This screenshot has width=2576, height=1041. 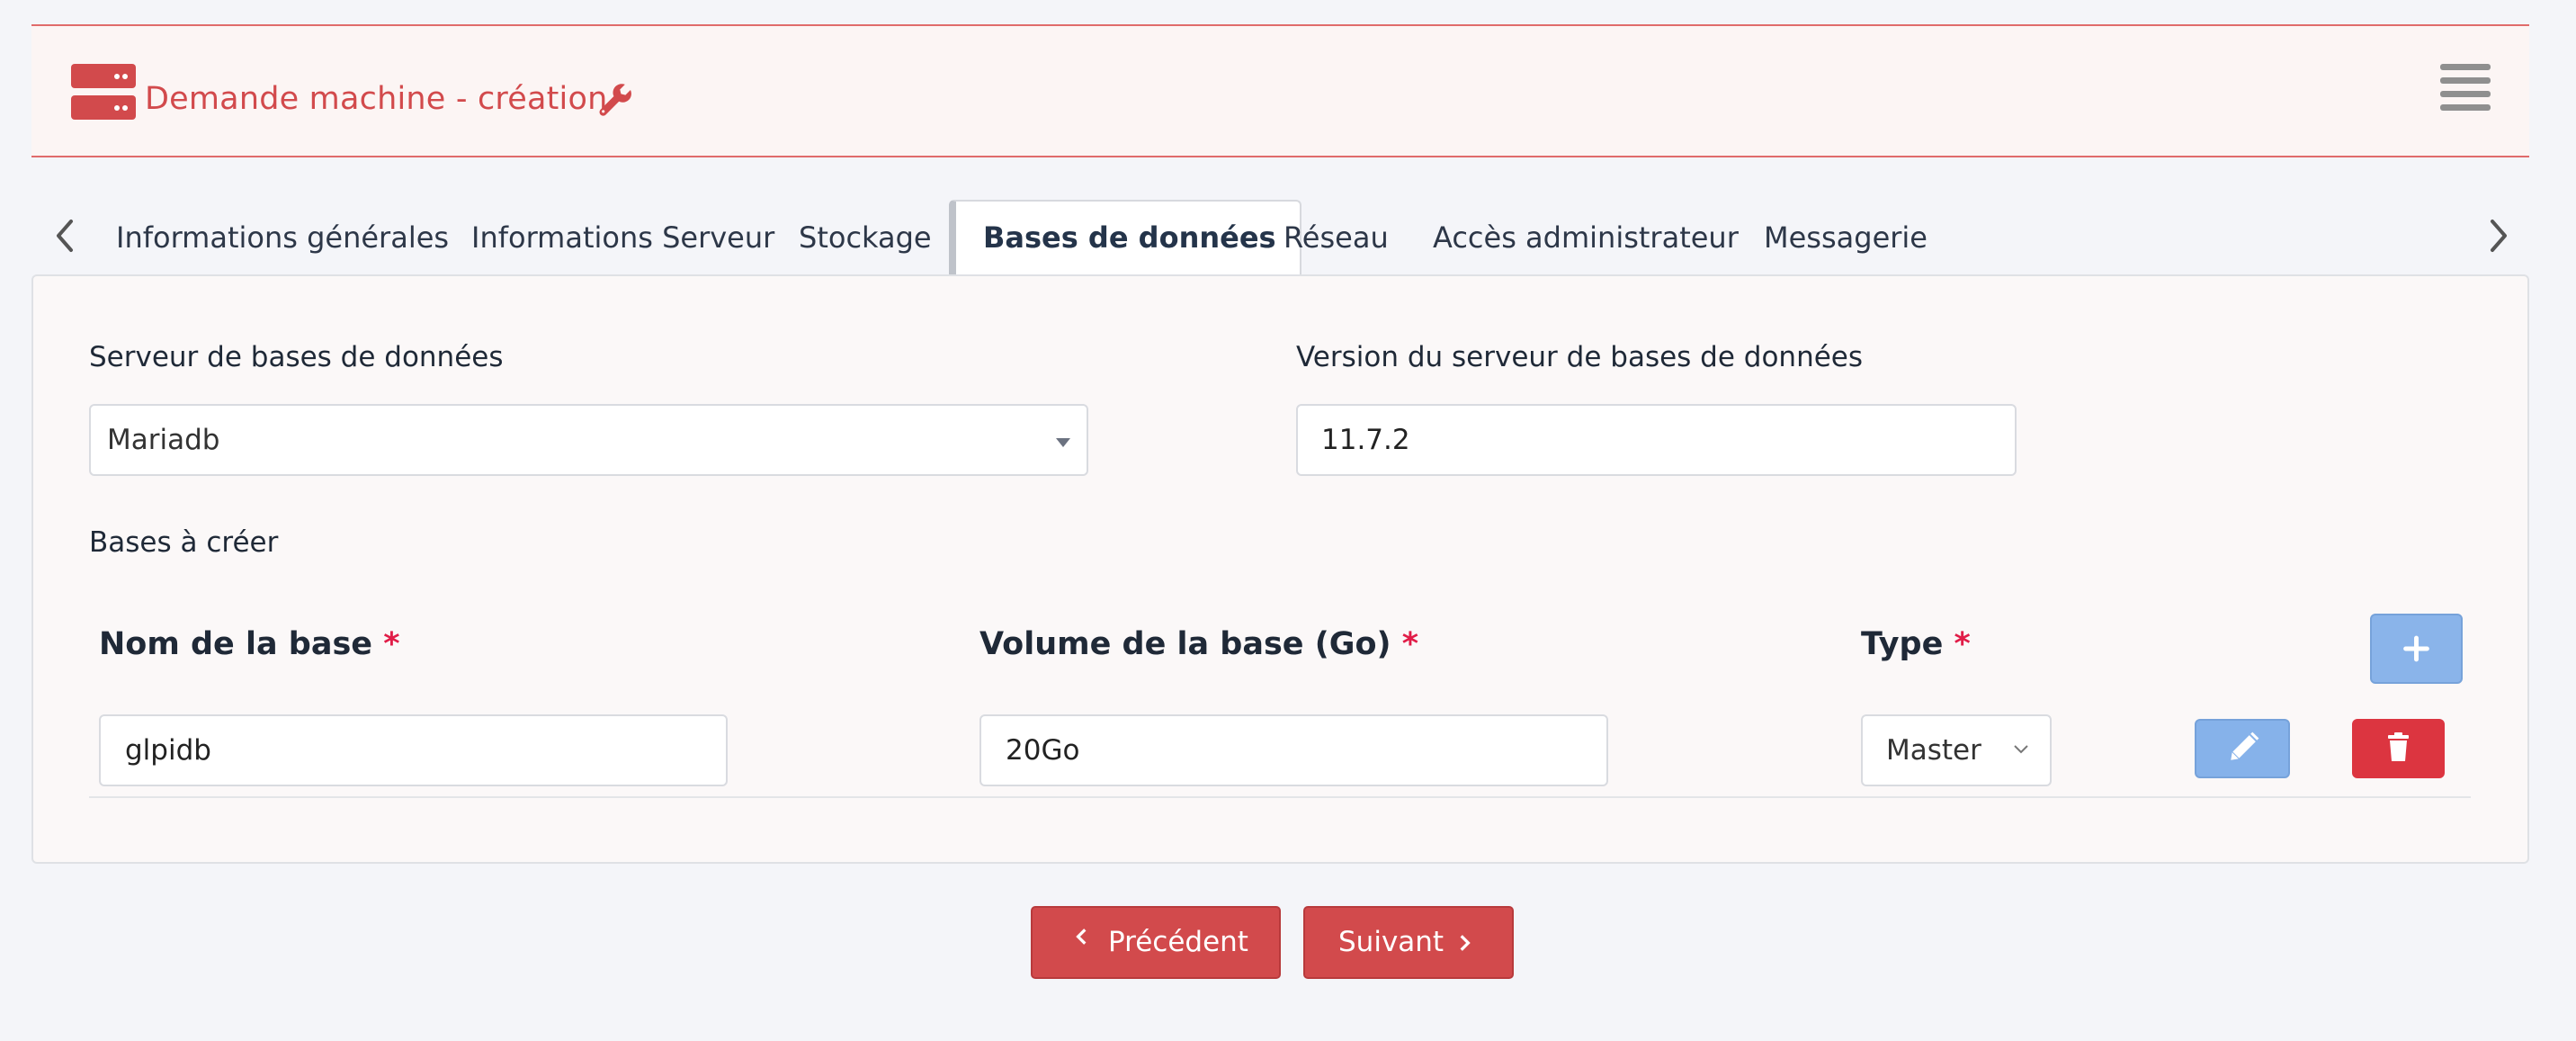 I want to click on base-volume-input: 20Go, so click(x=1293, y=750).